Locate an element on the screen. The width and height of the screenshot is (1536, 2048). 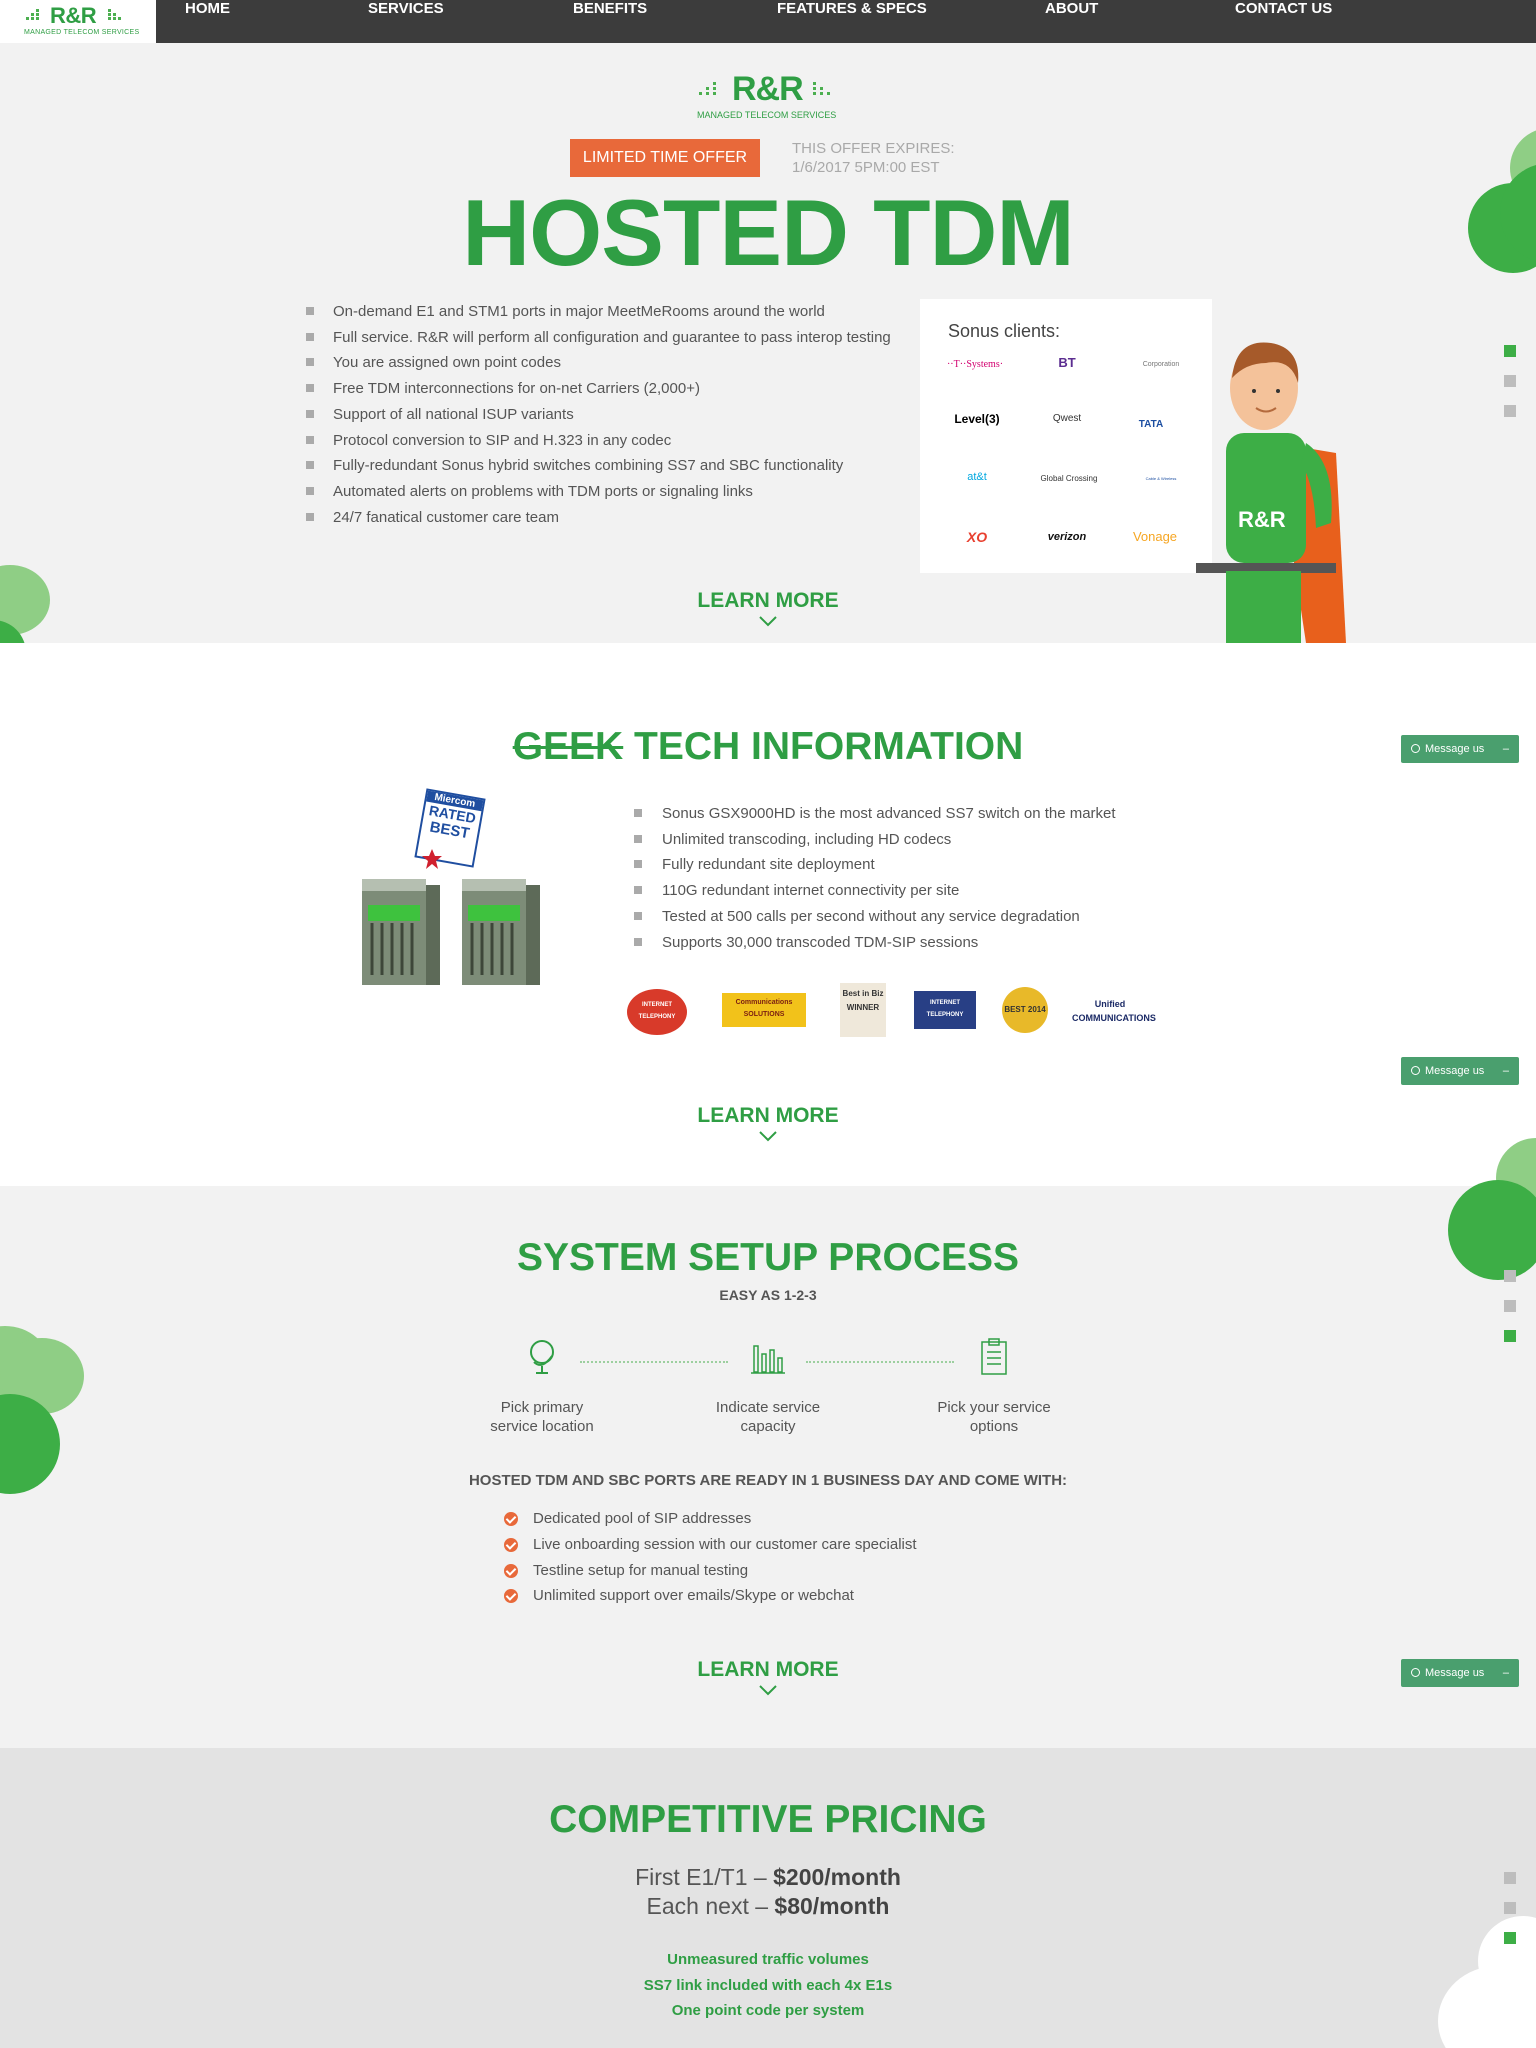
hero-logo: R&R MANAGED TELECOM SERVICES is located at coordinates (769, 95).